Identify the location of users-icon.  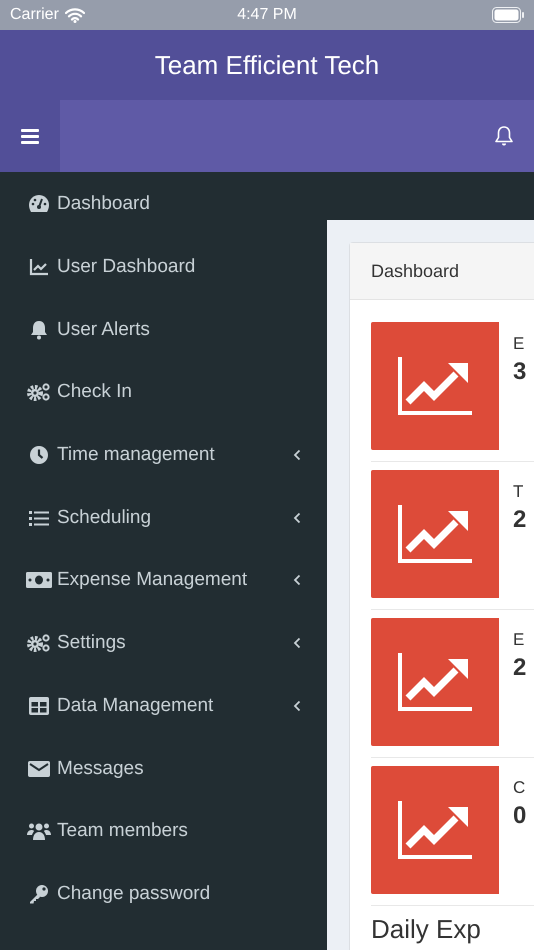
(39, 831).